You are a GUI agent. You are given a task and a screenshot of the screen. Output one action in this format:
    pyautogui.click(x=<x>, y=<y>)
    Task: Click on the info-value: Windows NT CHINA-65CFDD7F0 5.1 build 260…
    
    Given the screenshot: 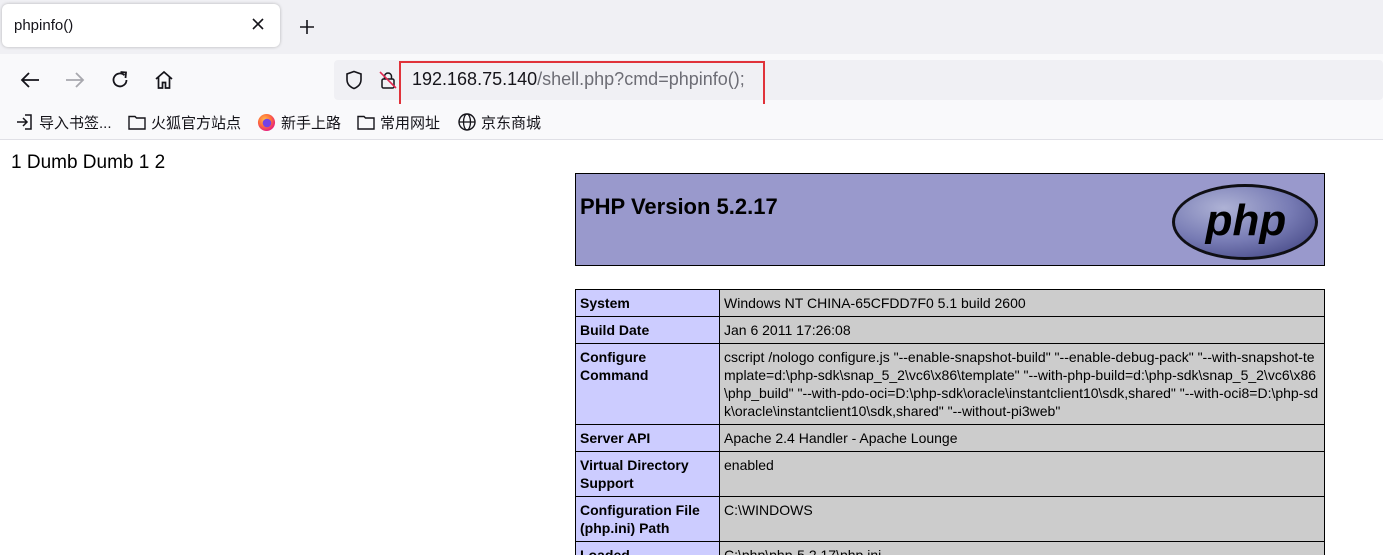 What is the action you would take?
    pyautogui.click(x=1022, y=303)
    